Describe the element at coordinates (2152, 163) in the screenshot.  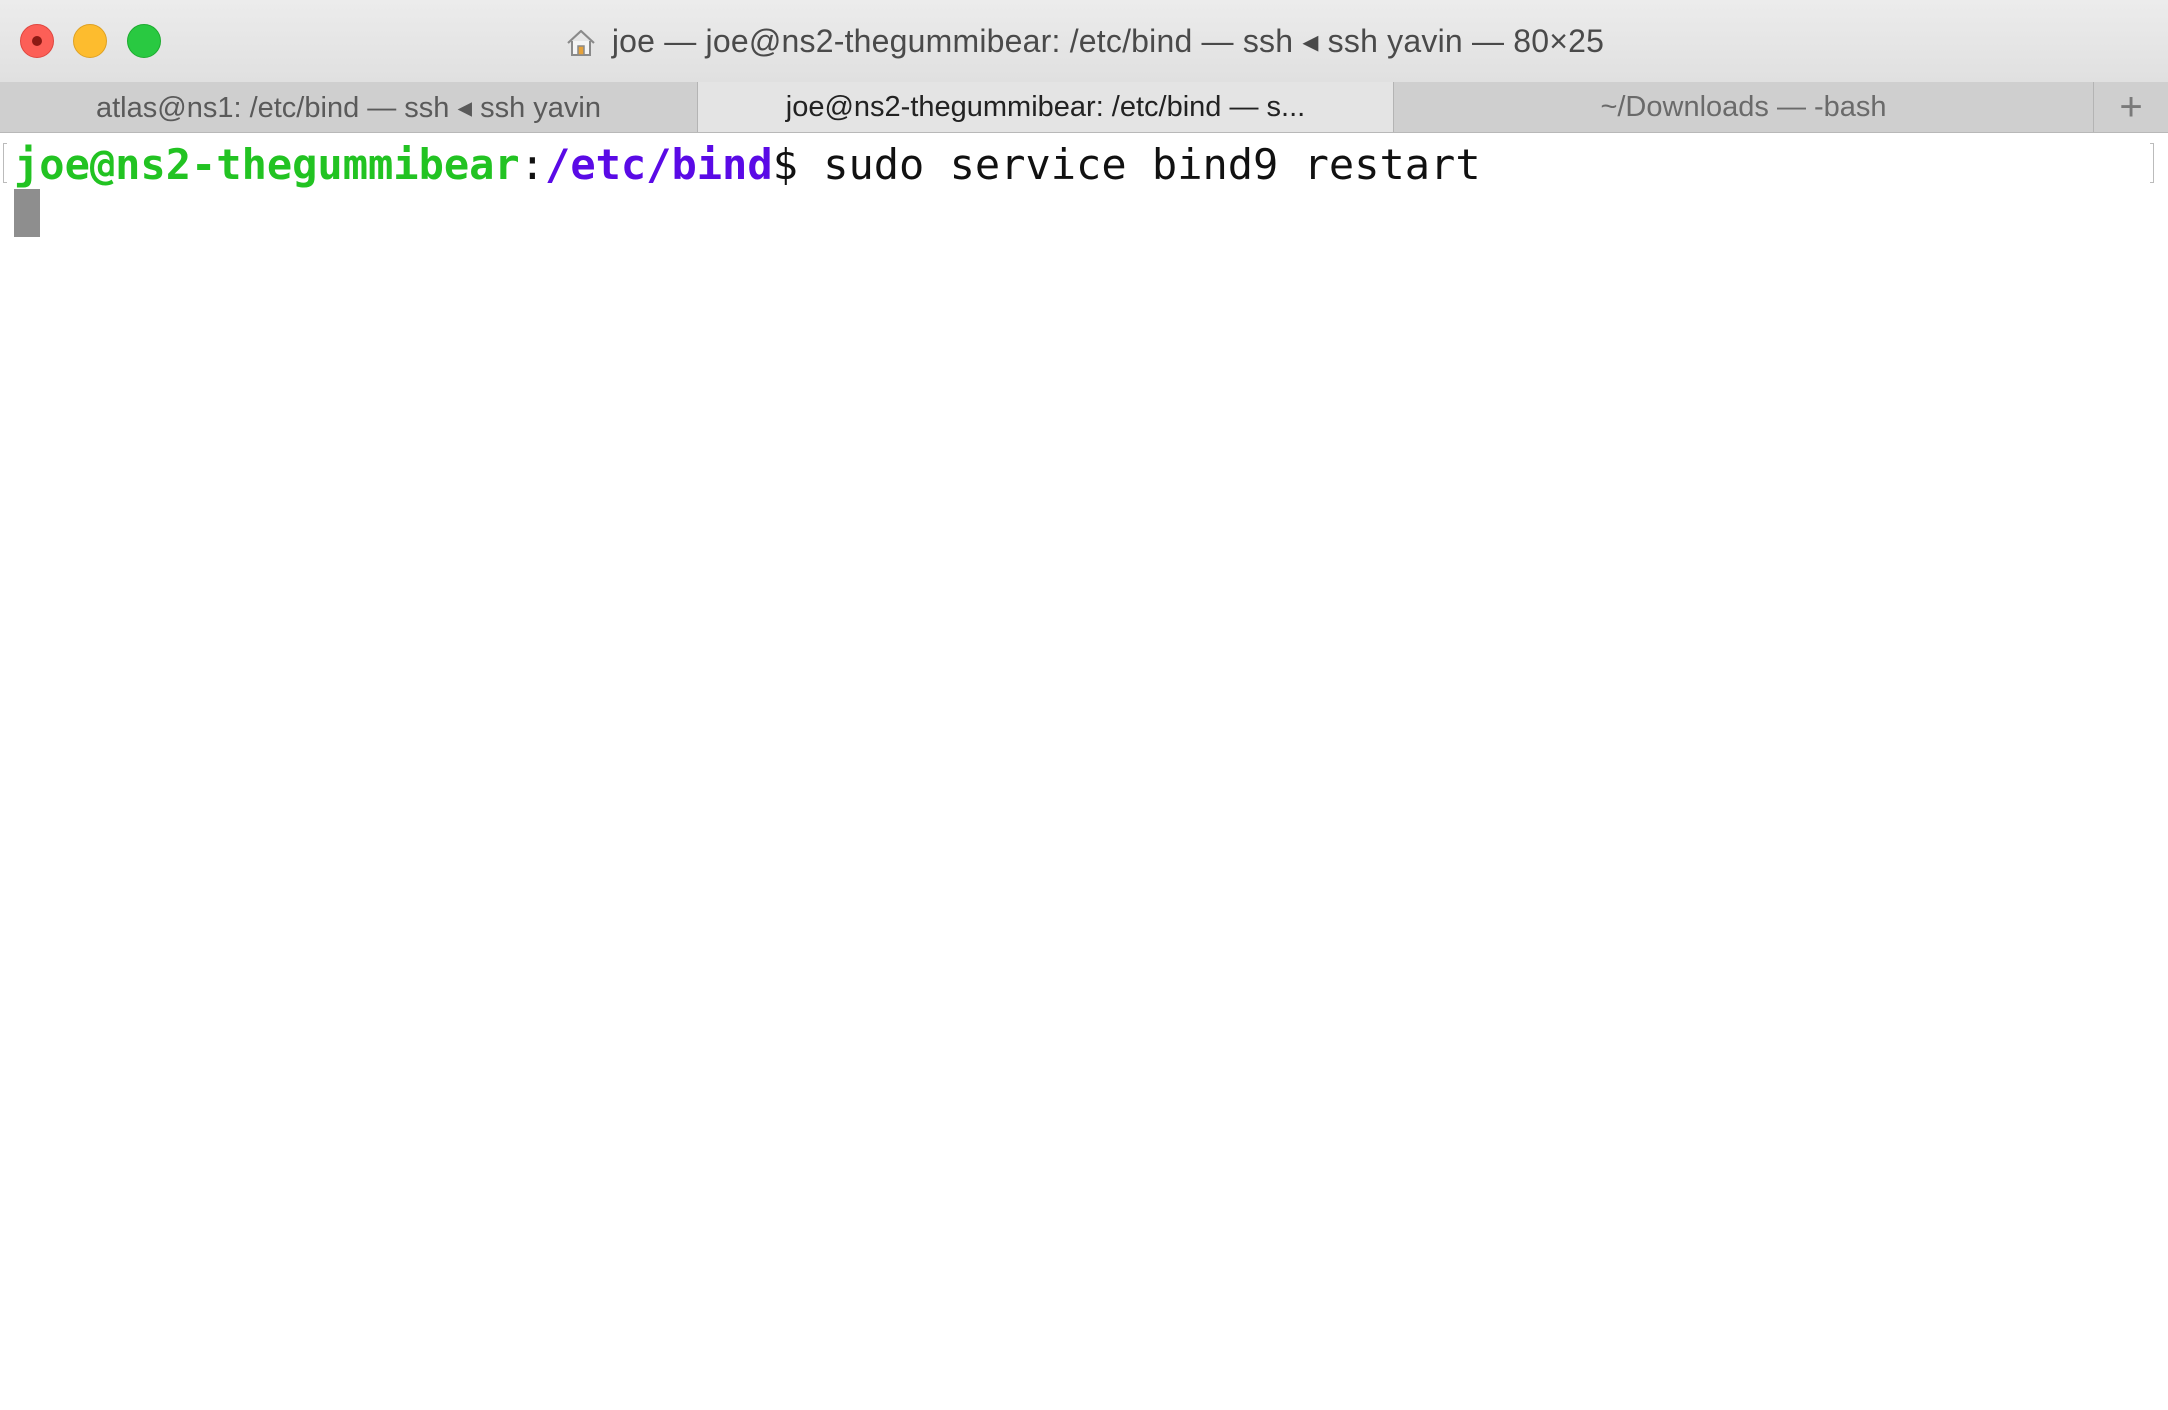
I see `line-marker-right` at that location.